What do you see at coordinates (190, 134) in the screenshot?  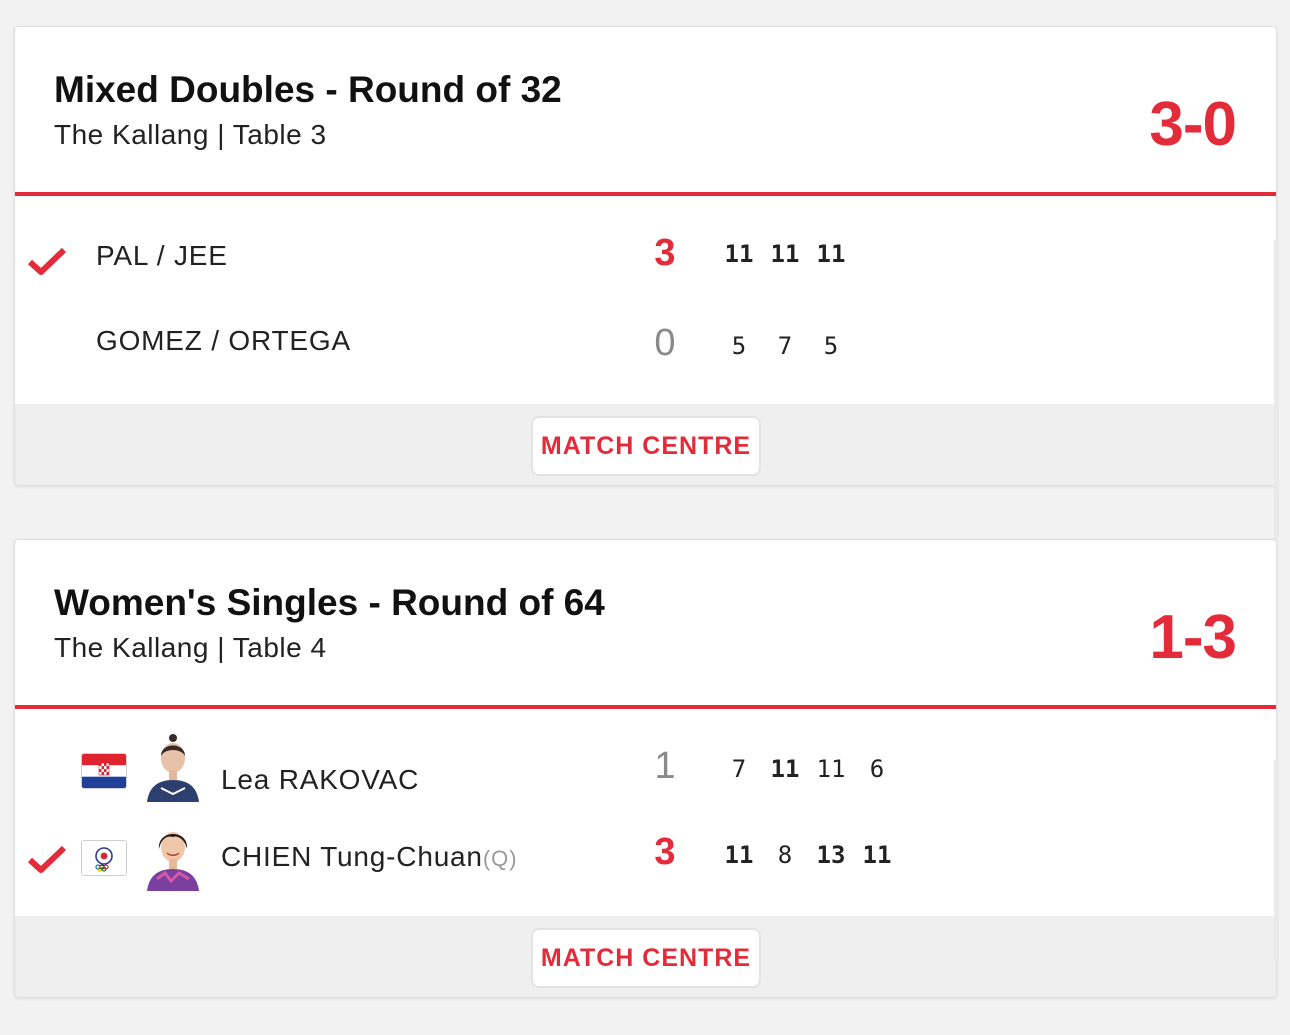 I see `match-venue: The Kallang | Table 3` at bounding box center [190, 134].